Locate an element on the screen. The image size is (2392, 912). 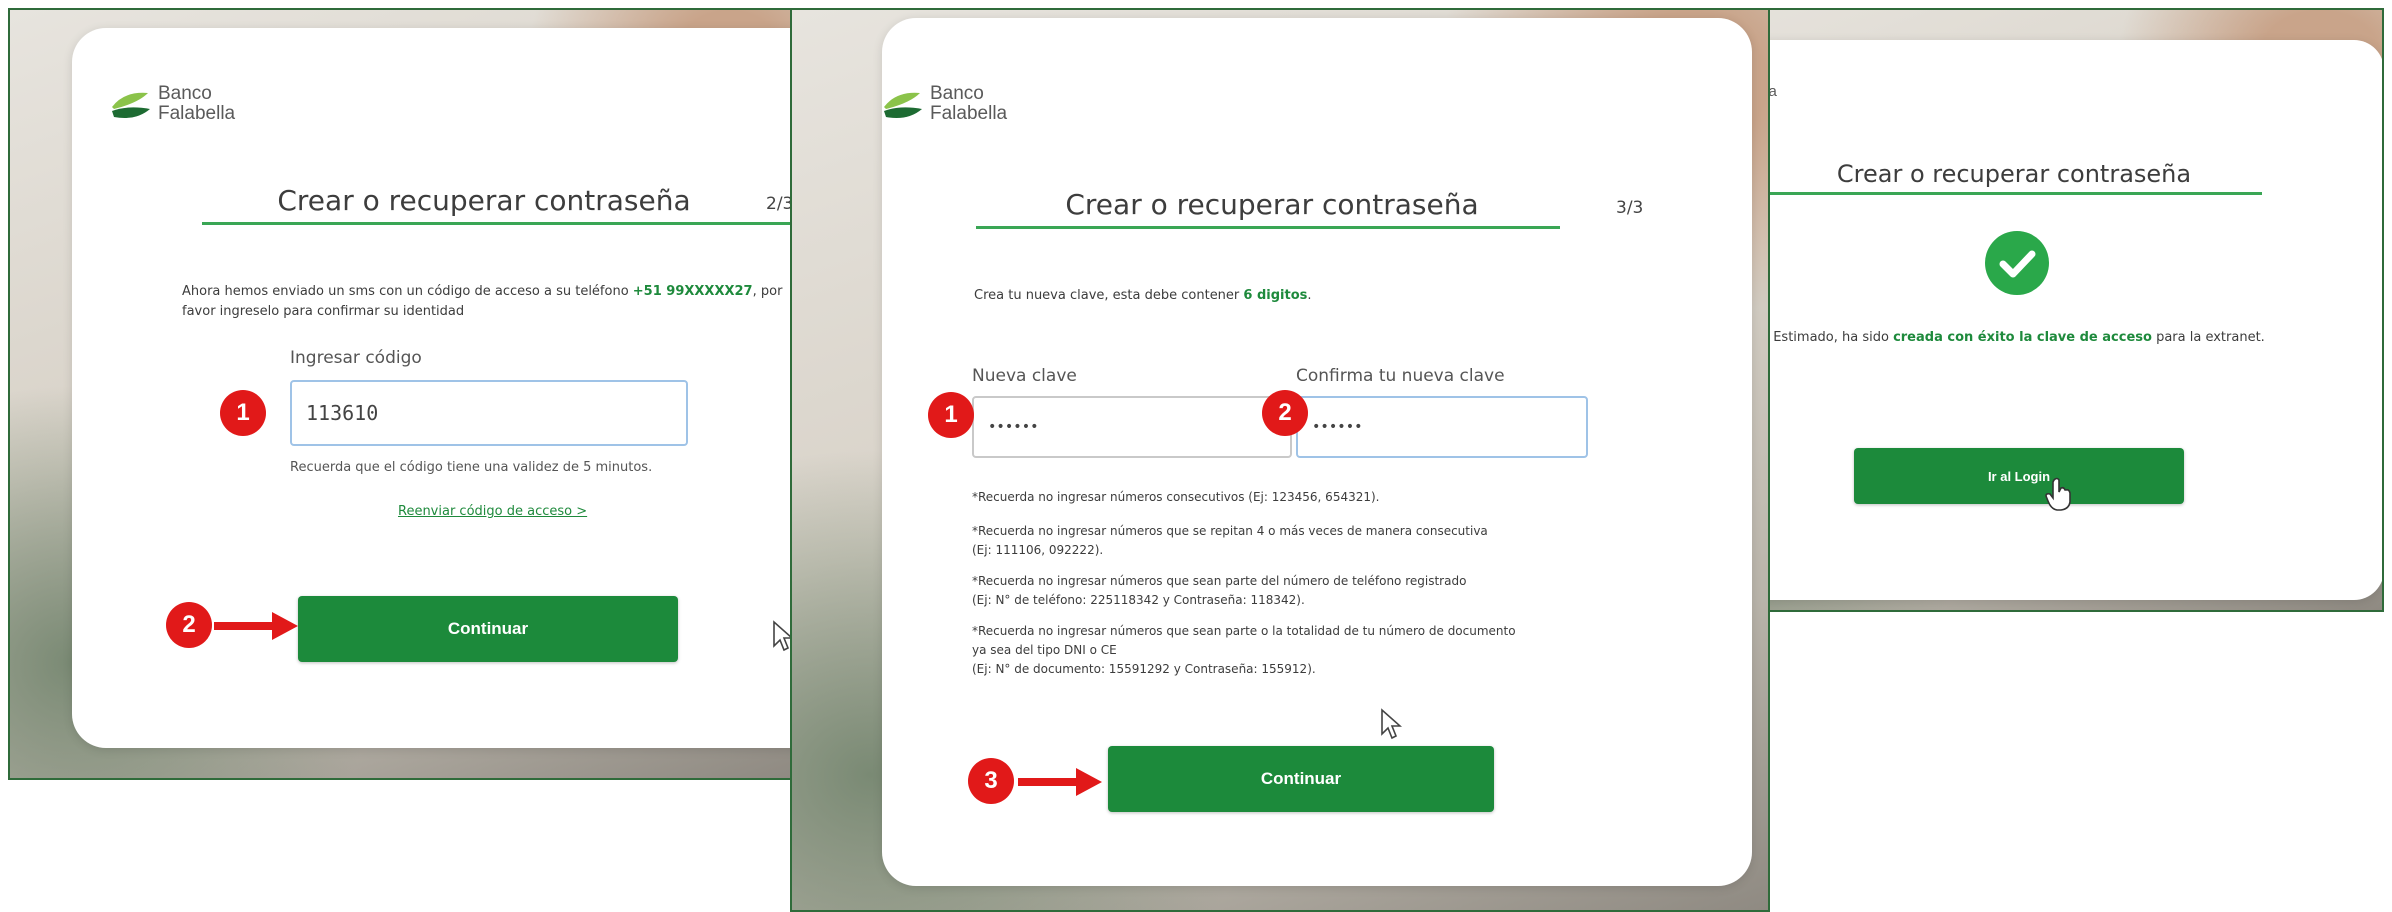
digits-highlight: 6 digitos is located at coordinates (1275, 295).